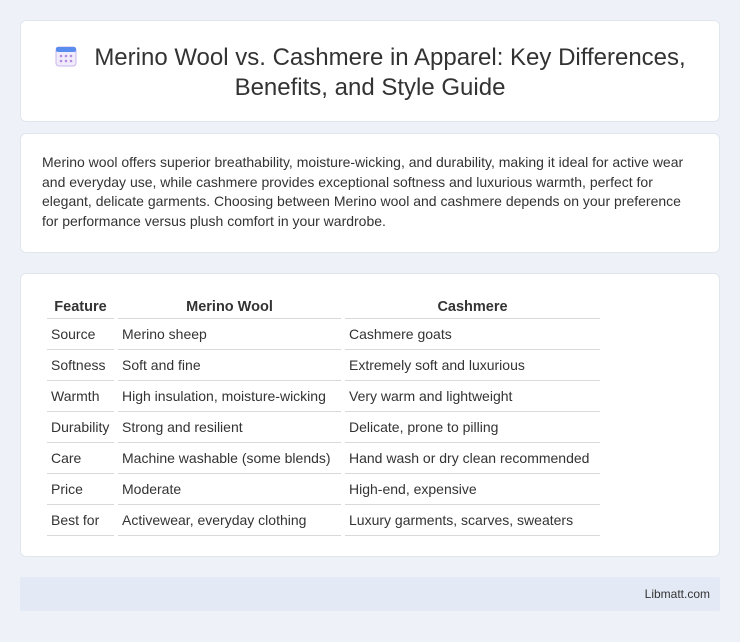  What do you see at coordinates (80, 307) in the screenshot?
I see `header-feature: Feature` at bounding box center [80, 307].